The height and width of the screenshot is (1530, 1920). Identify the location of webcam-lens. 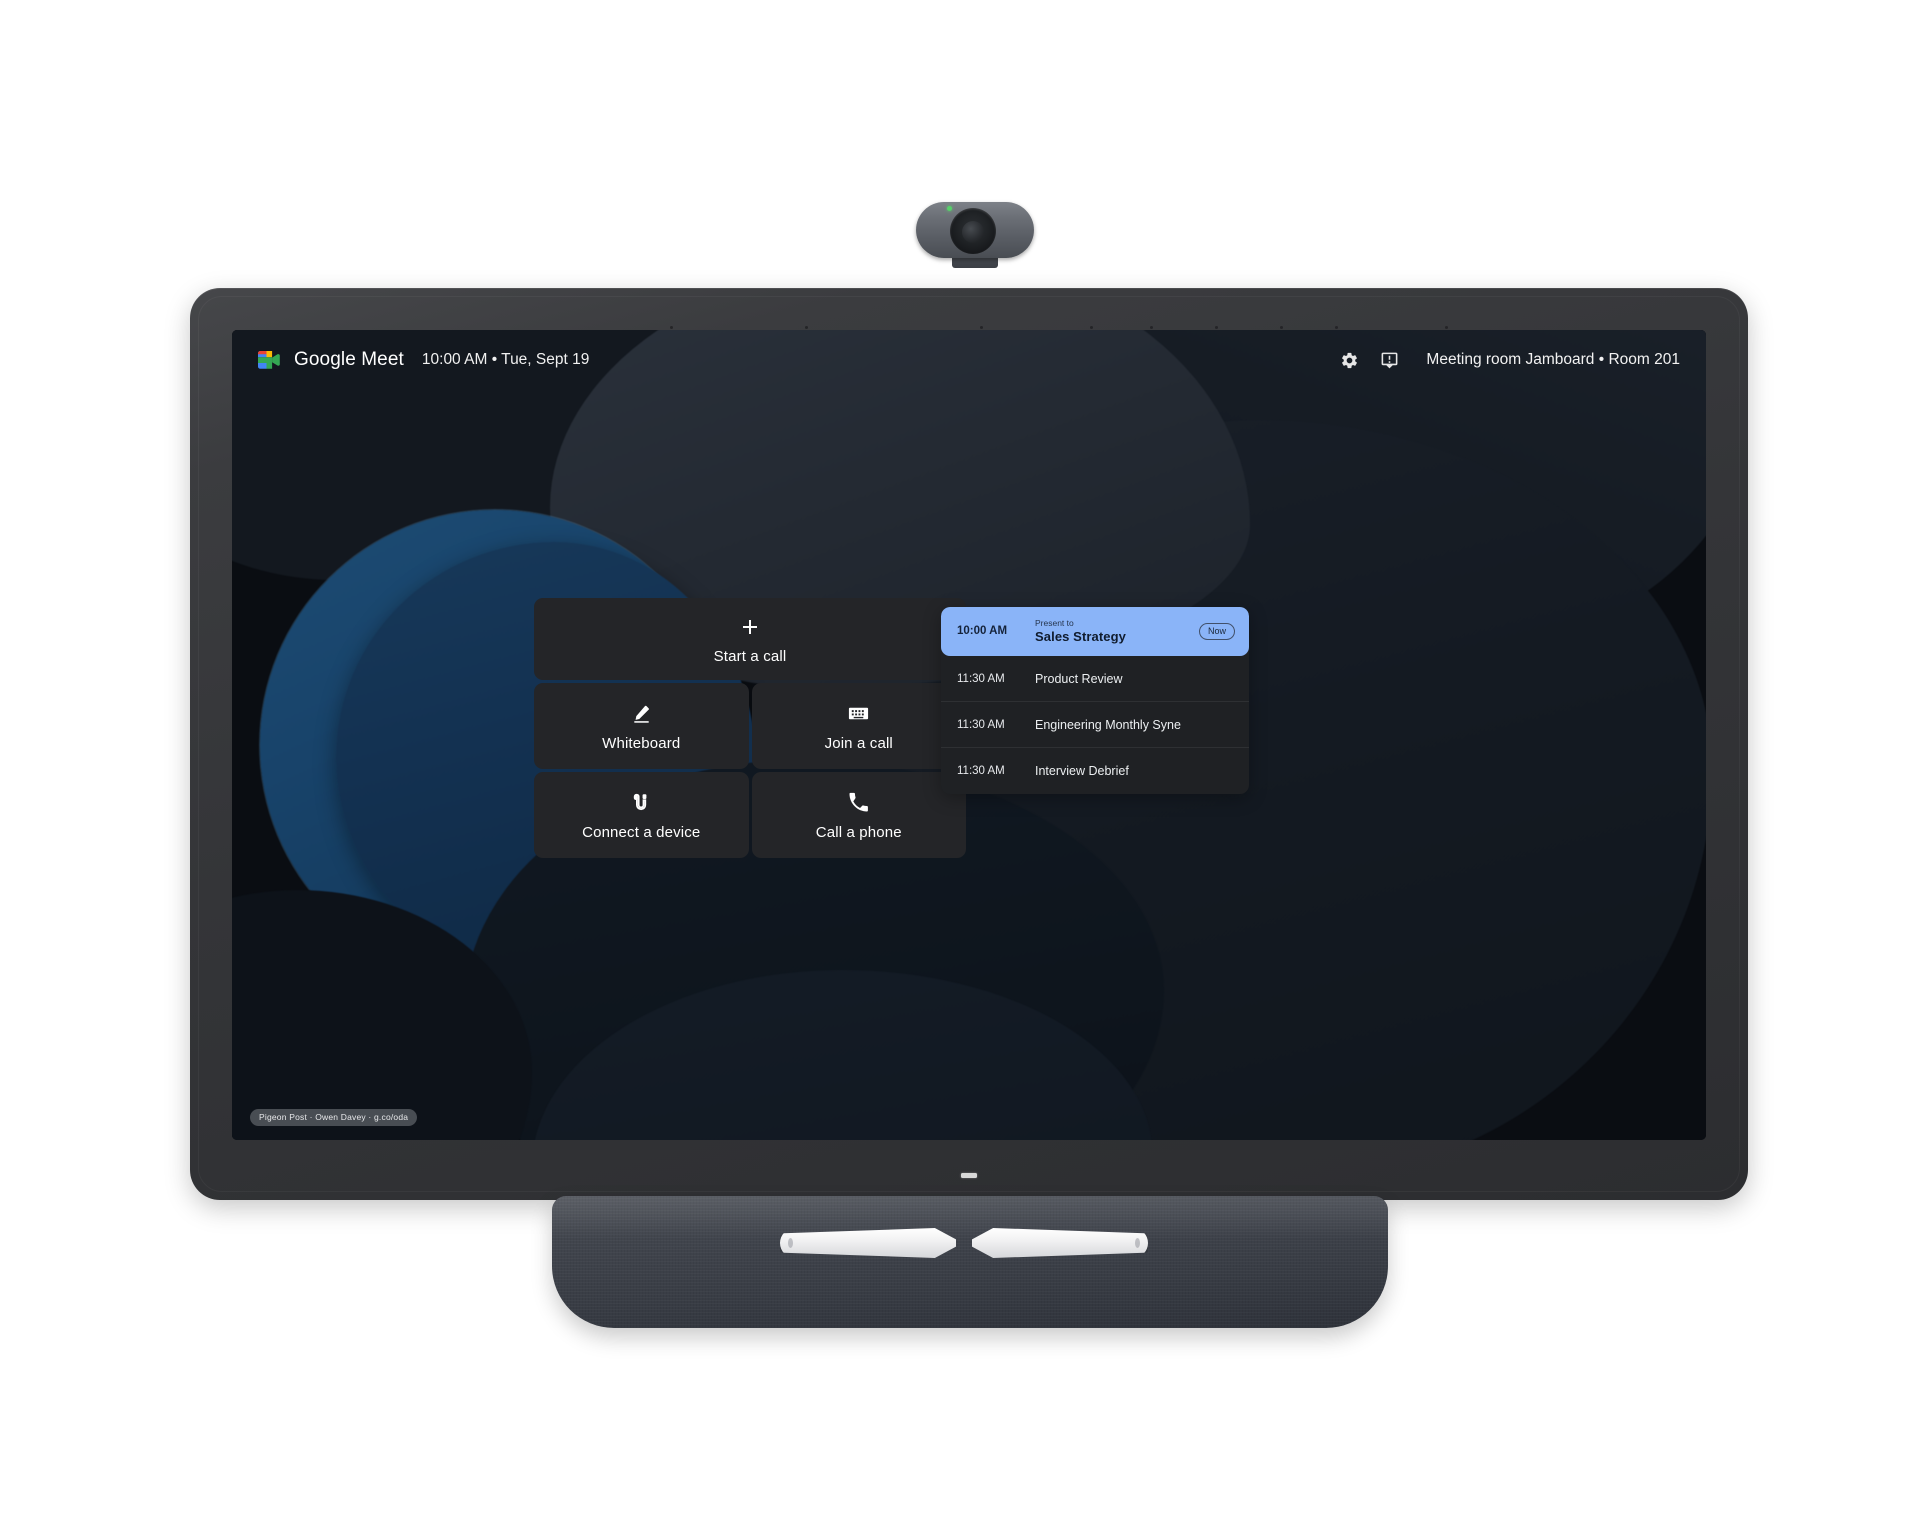
(973, 231).